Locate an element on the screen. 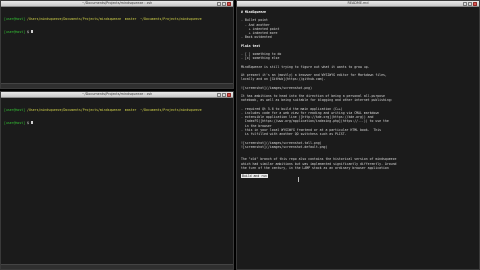  terminal-bottom-window-controls is located at coordinates (224, 95).